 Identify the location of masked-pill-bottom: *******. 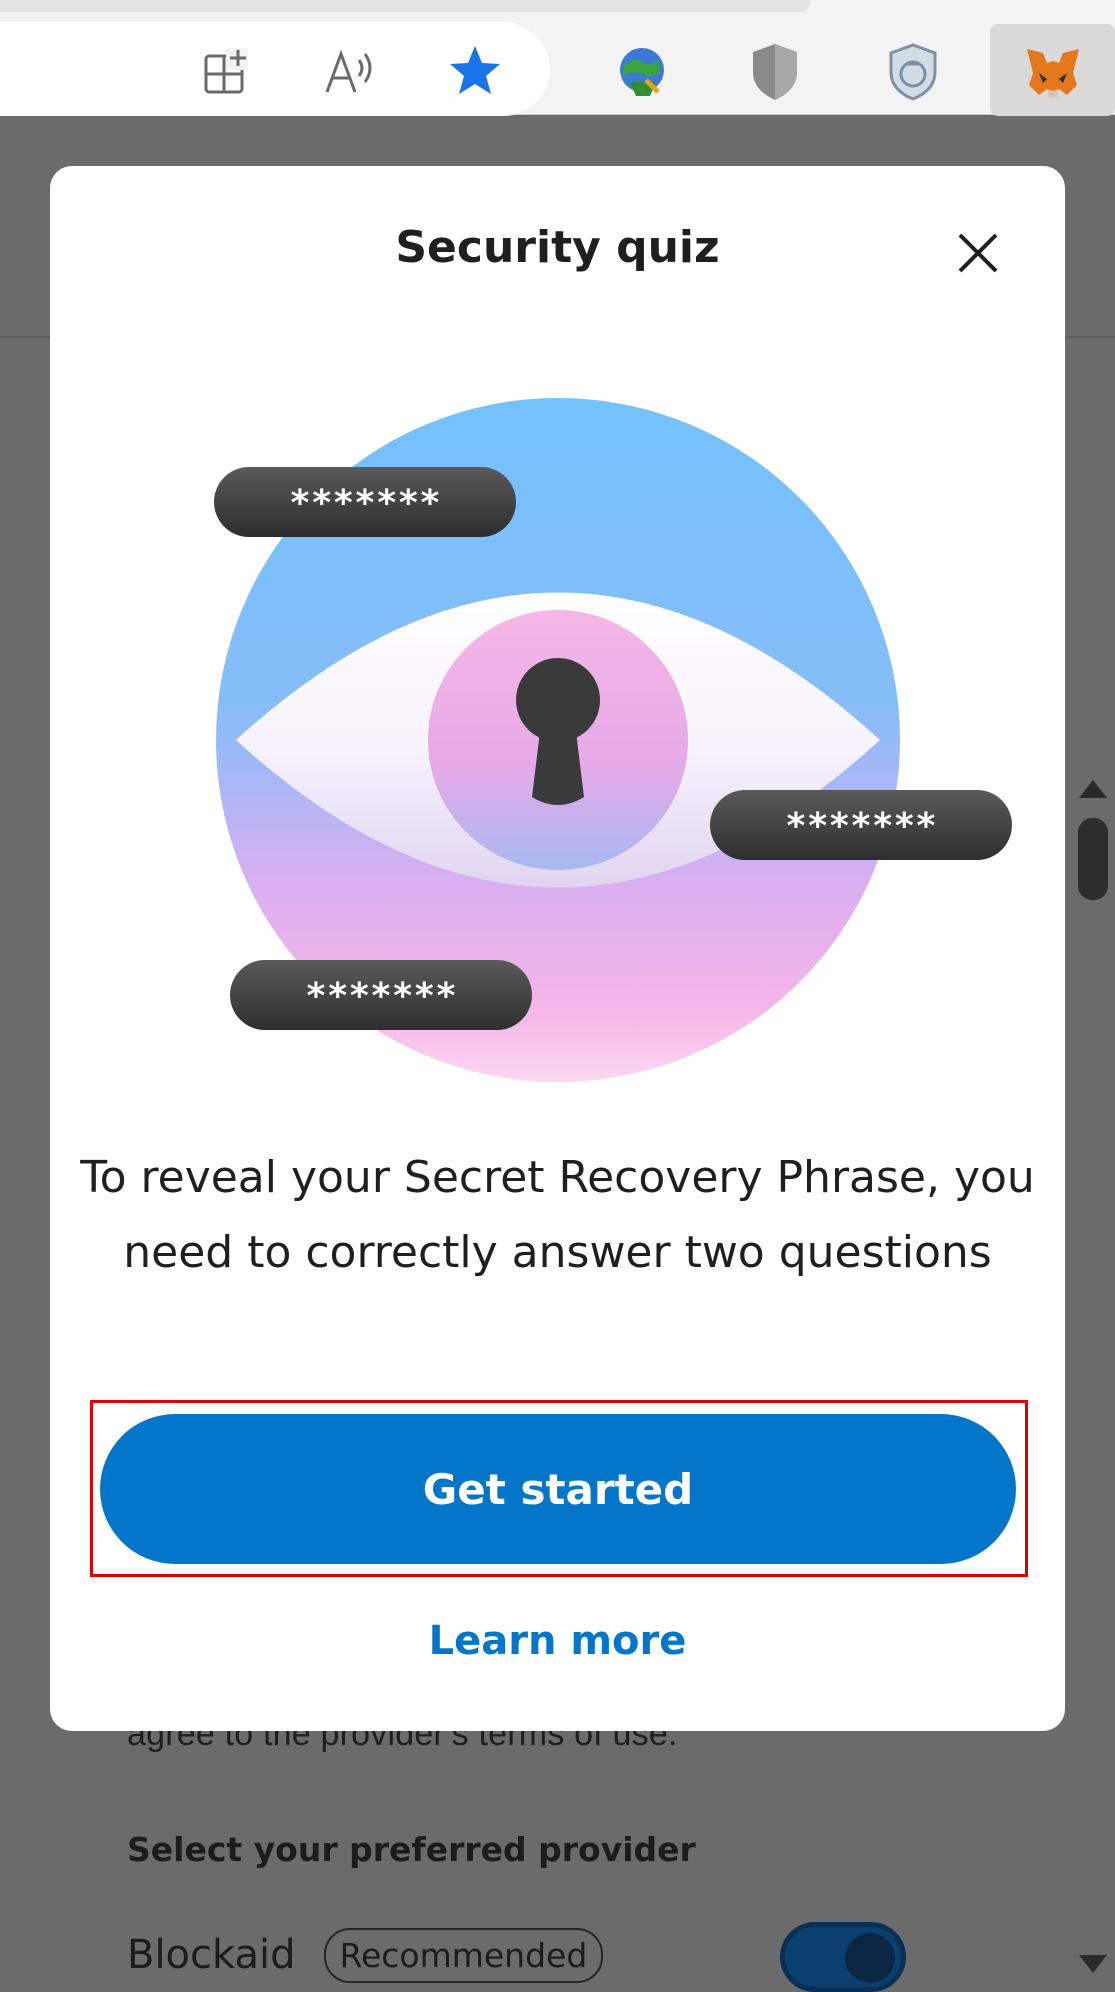
(381, 995).